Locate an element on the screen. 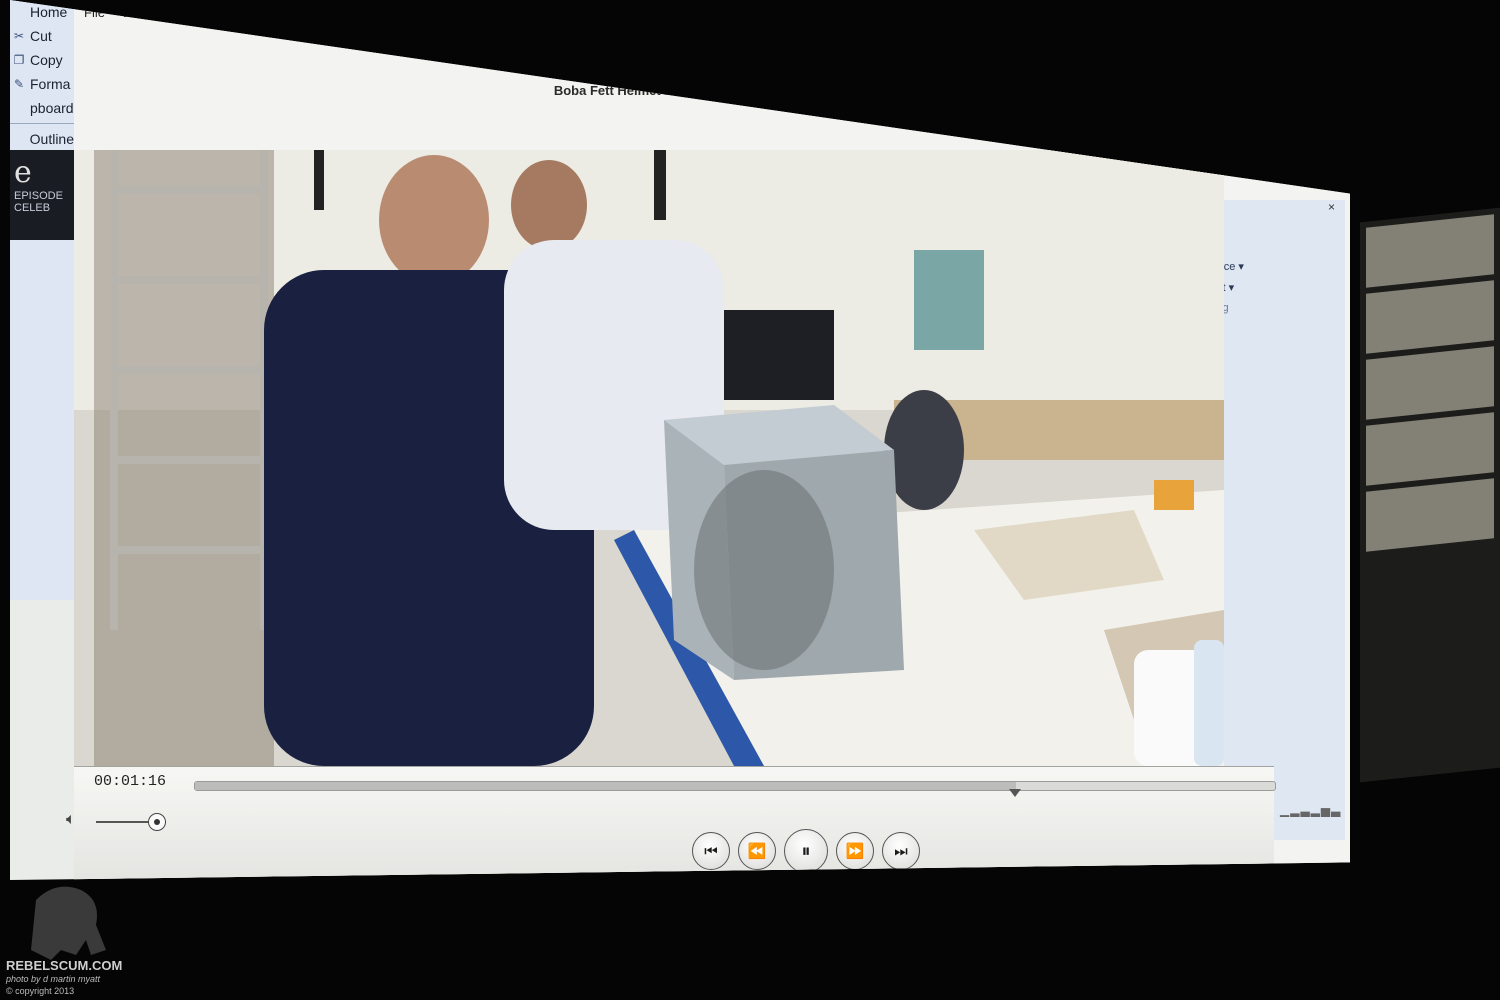 The image size is (1500, 1000). ribbon-format-painter-button: ✎ Forma is located at coordinates (42, 84).